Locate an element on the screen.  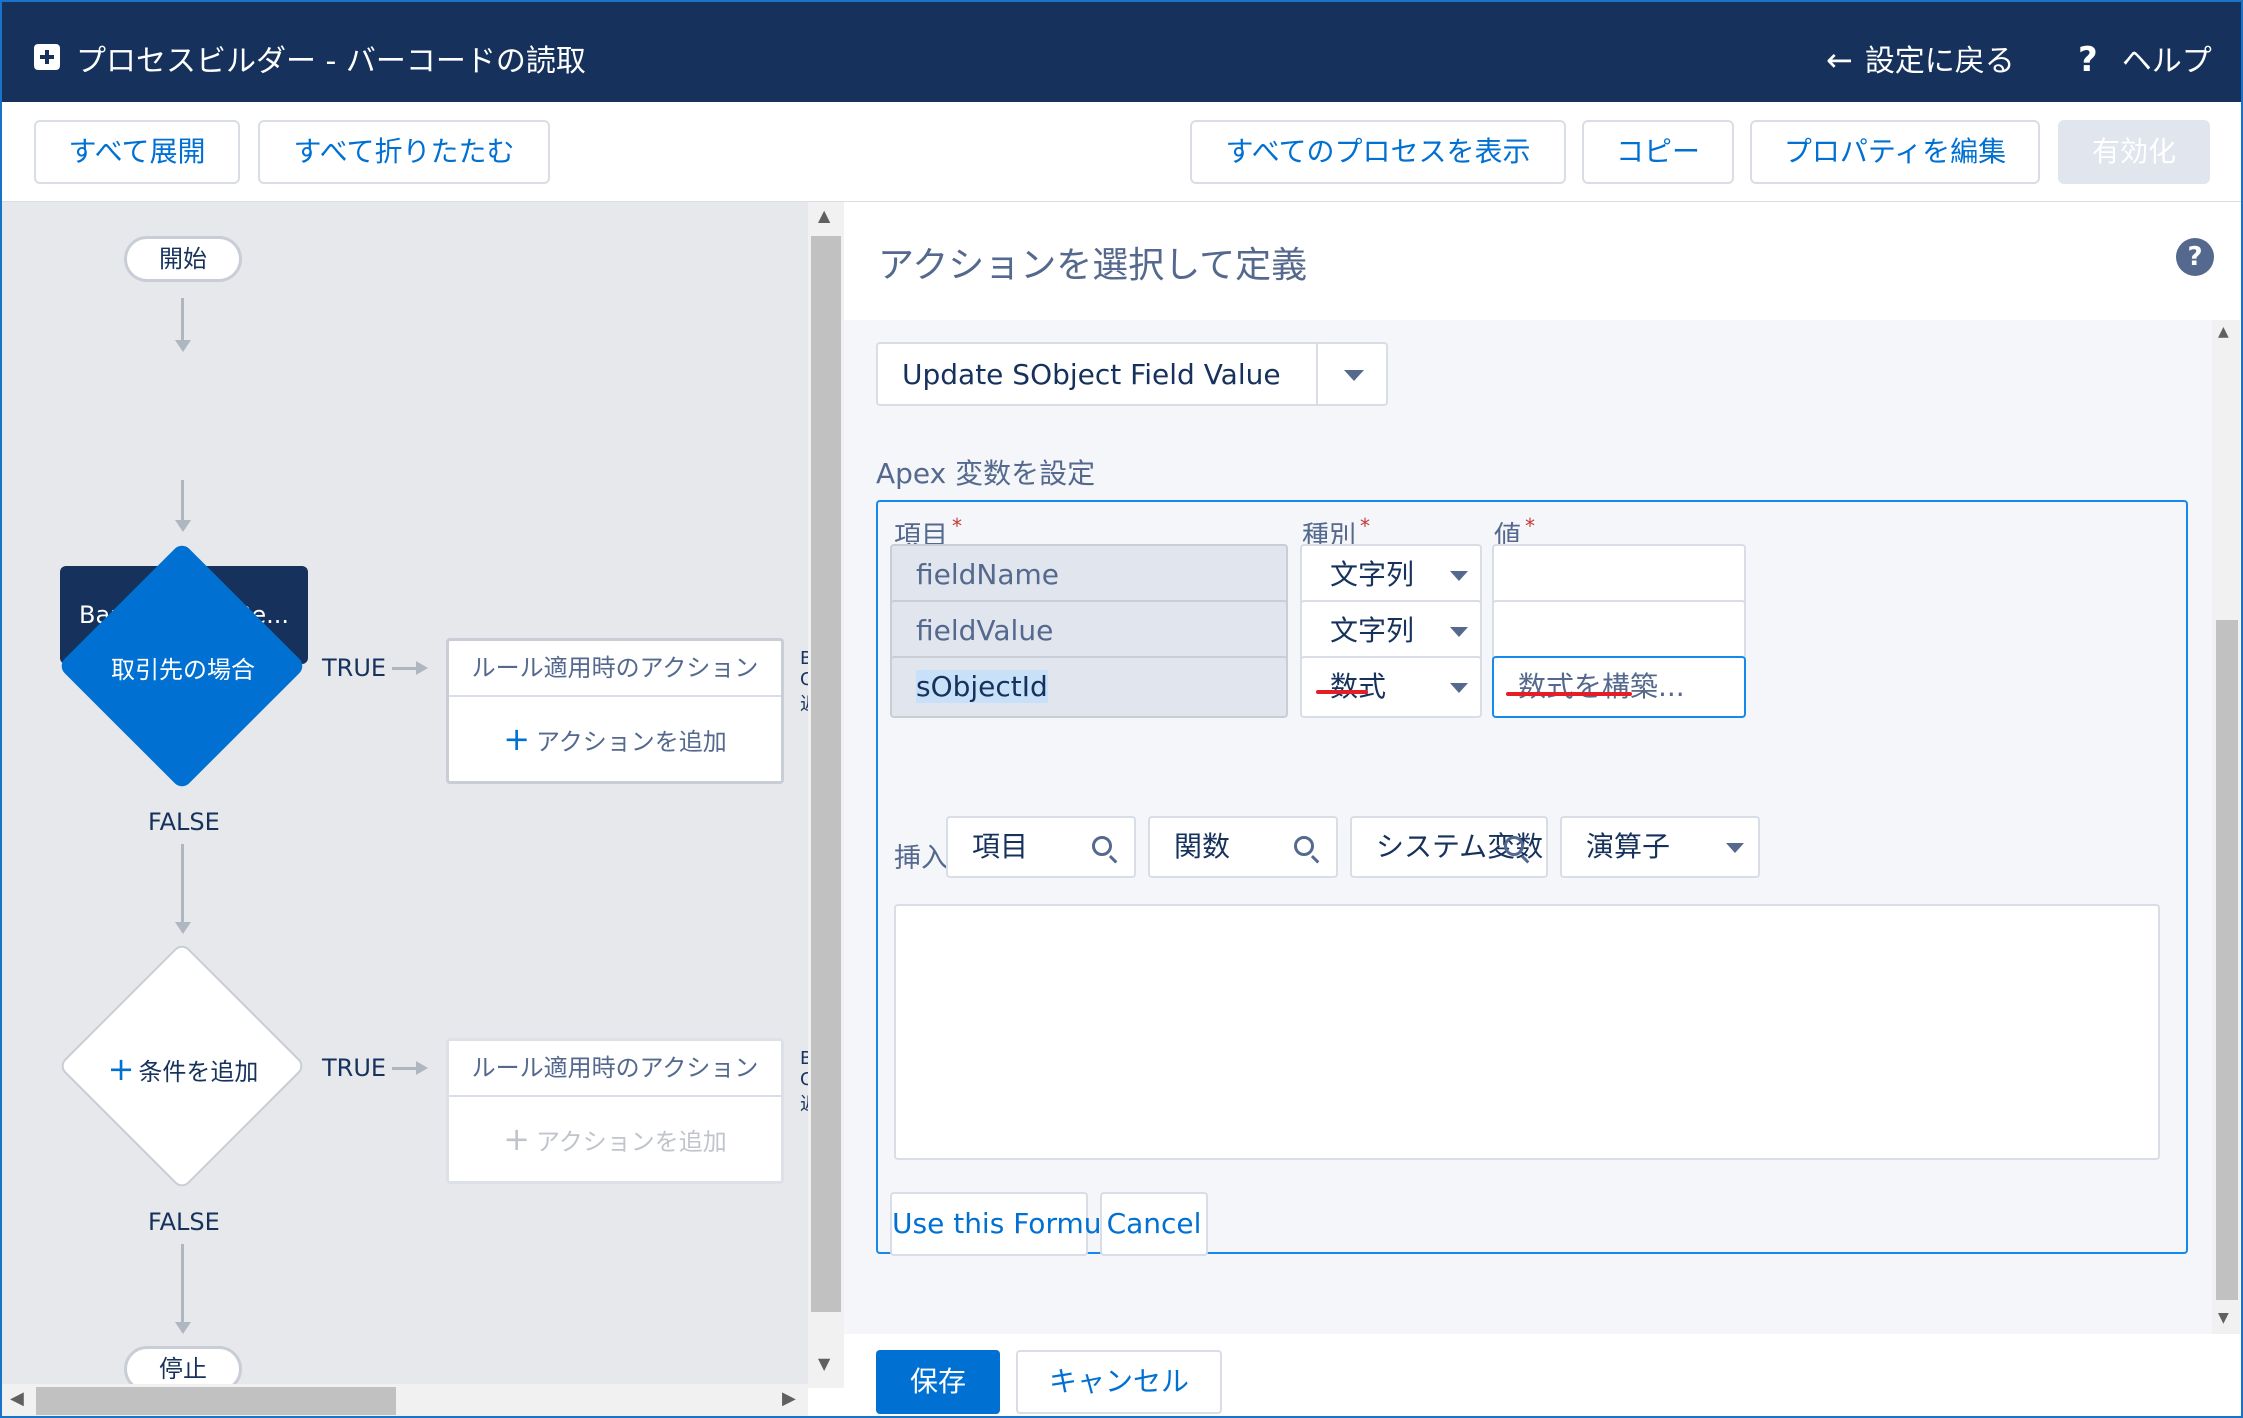
action-group-2: ルール適用時のアクション + アクションを追加 is located at coordinates (615, 1111).